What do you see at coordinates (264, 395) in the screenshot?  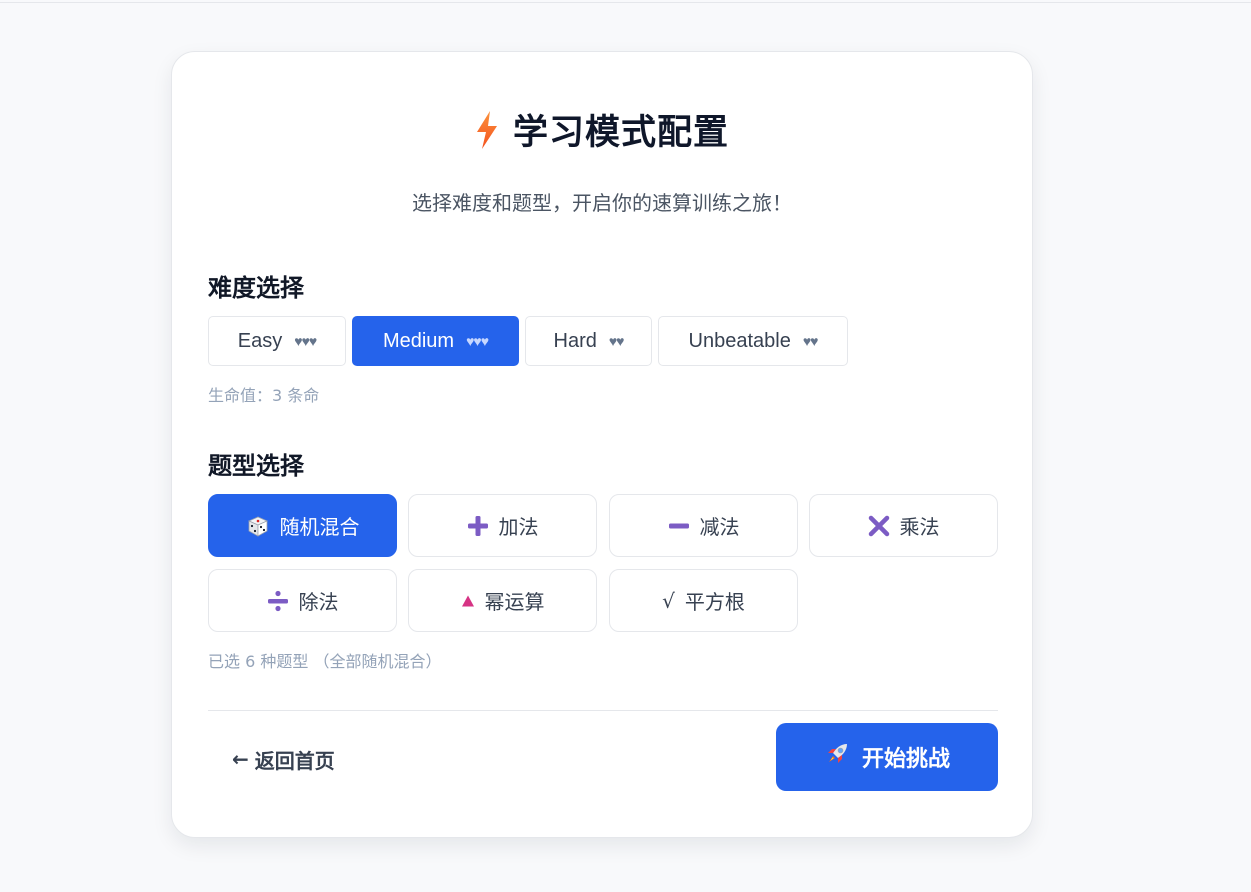 I see `lives-hint: 生命值：3 条命` at bounding box center [264, 395].